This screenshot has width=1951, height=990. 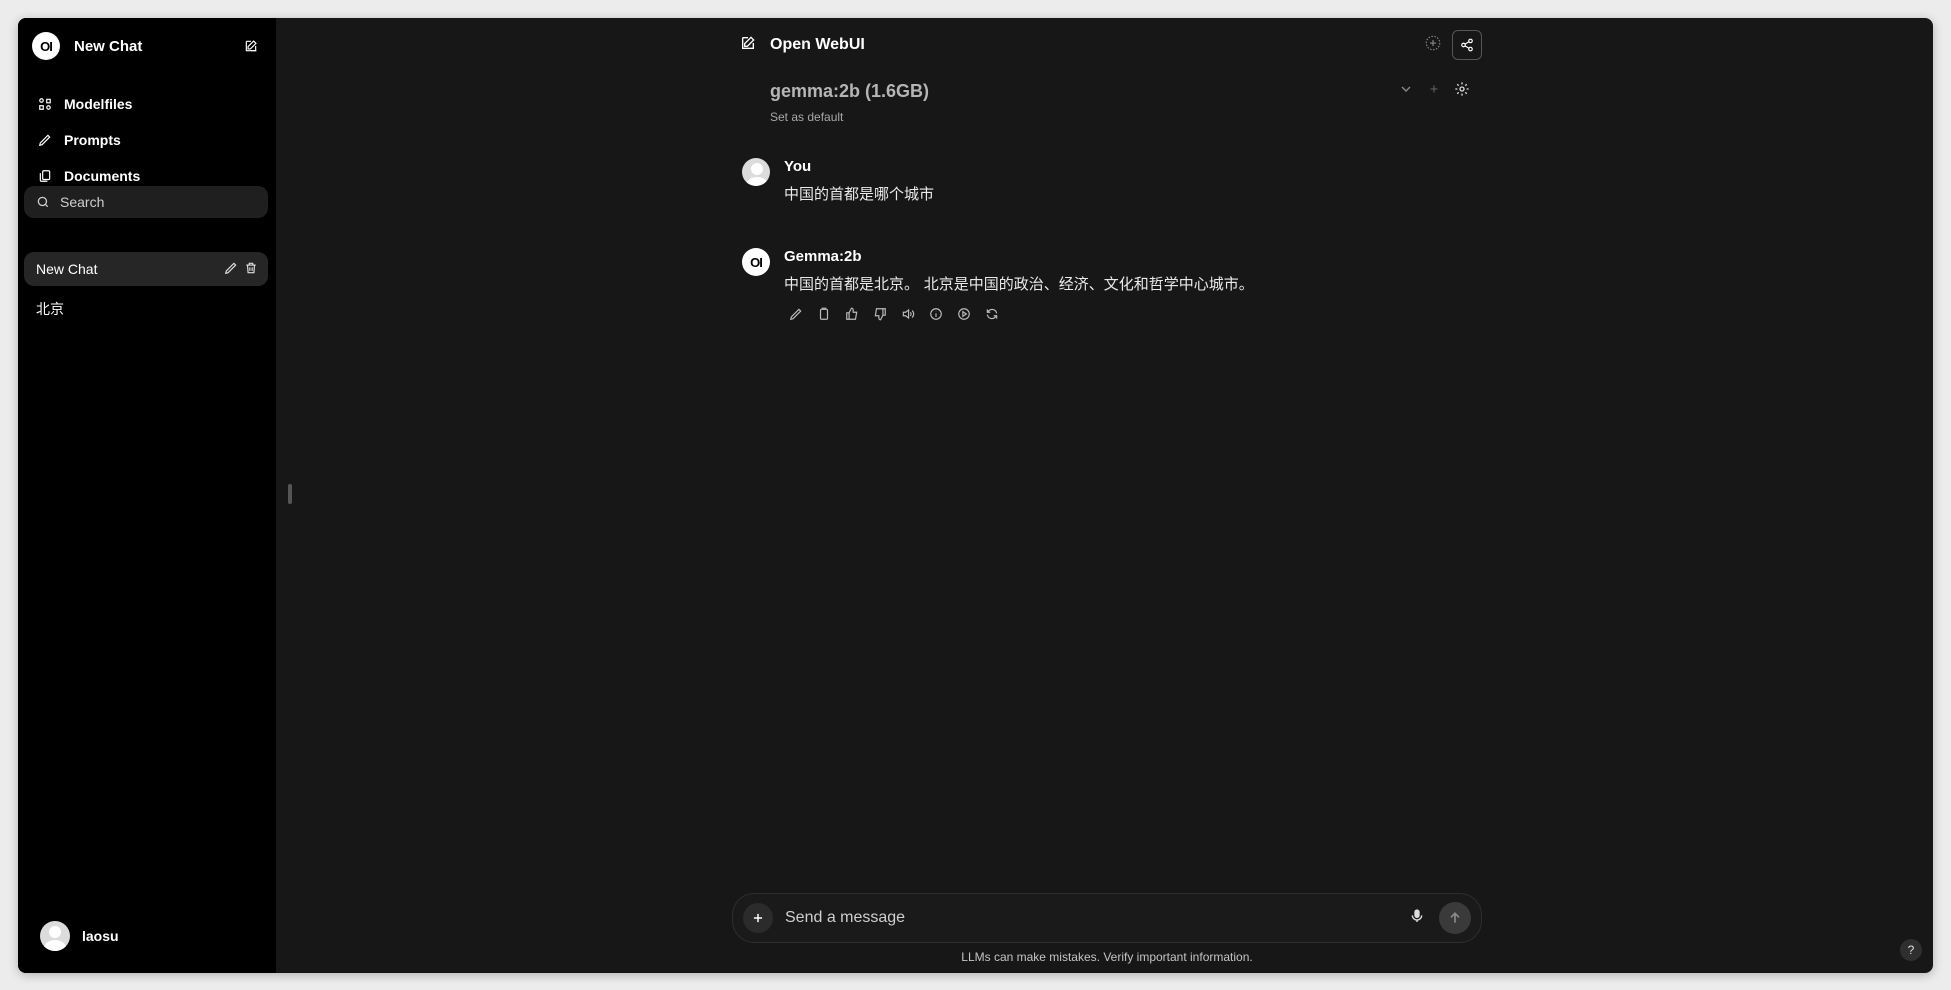 I want to click on user-message: You 中国的首都是哪个城市, so click(x=838, y=181).